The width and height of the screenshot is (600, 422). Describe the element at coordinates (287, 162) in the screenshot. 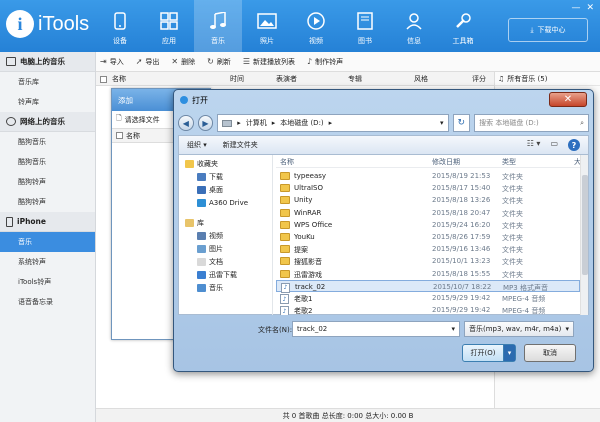

I see `col-file-name: 名称` at that location.